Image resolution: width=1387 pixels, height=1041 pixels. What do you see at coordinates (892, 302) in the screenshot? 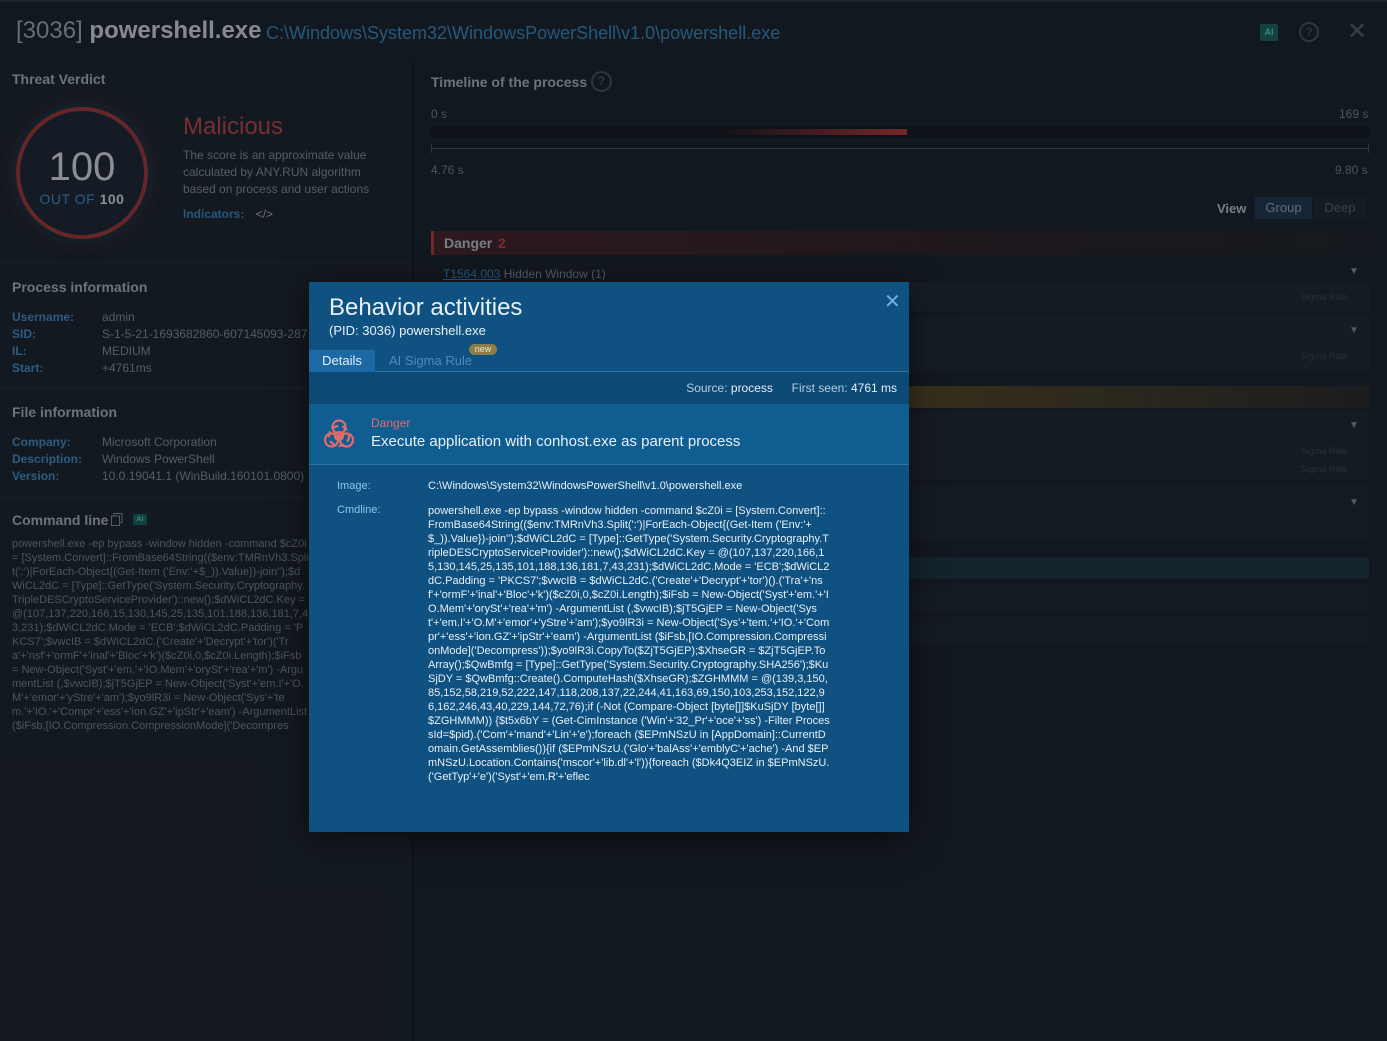
I see `close-icon: ✕` at bounding box center [892, 302].